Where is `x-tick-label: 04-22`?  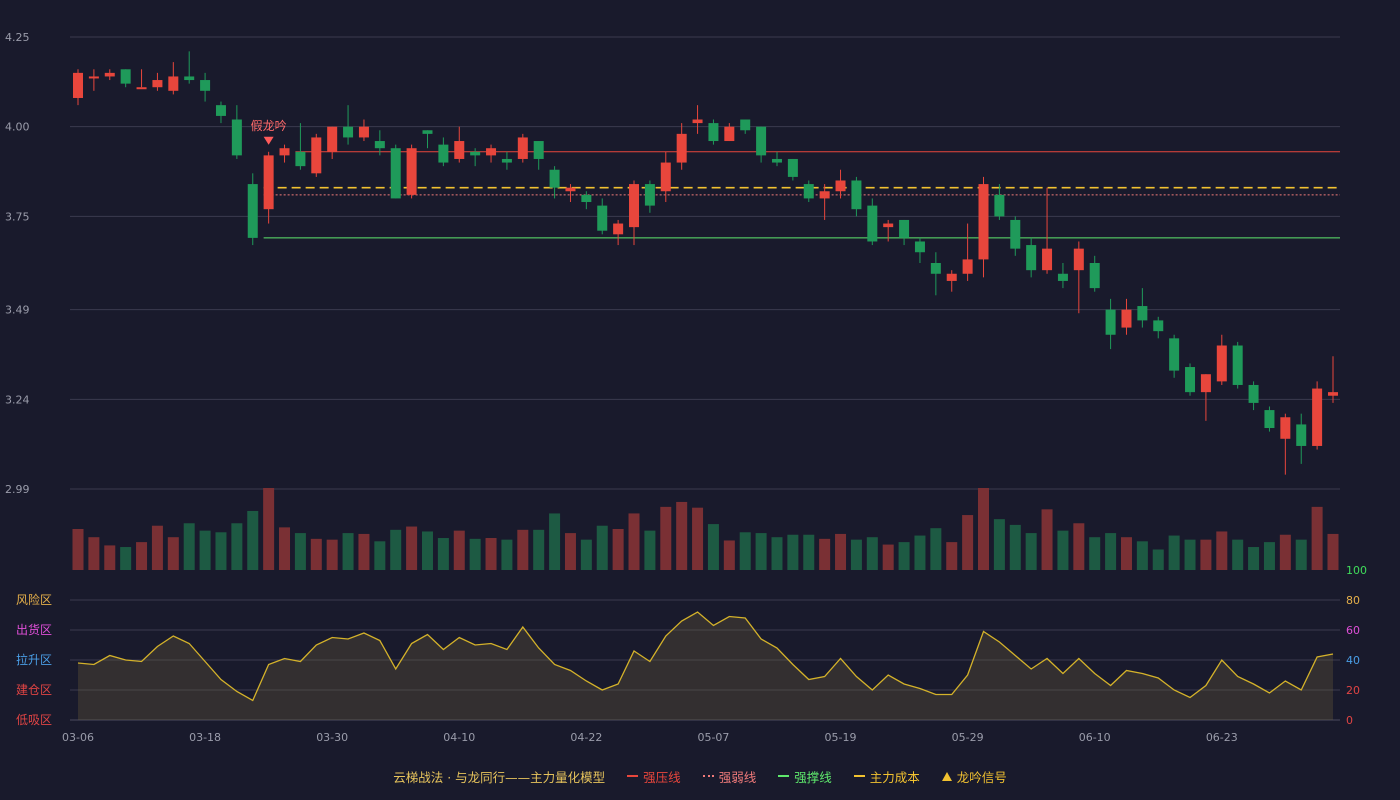
x-tick-label: 04-22 is located at coordinates (586, 737).